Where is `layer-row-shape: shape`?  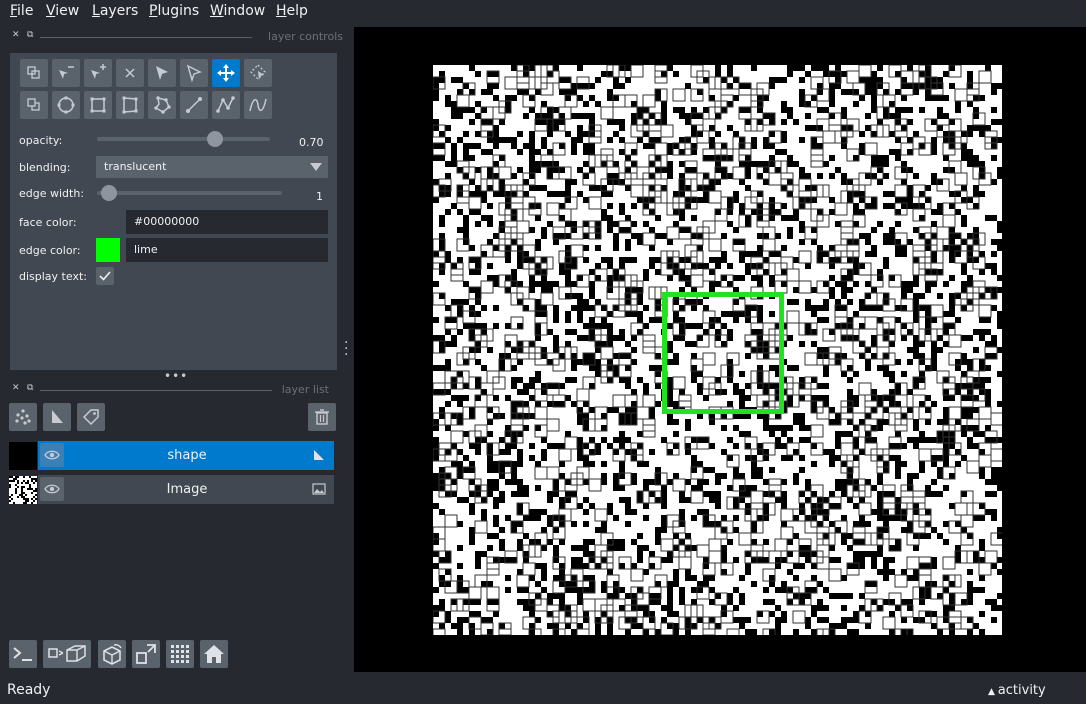 layer-row-shape: shape is located at coordinates (186, 455).